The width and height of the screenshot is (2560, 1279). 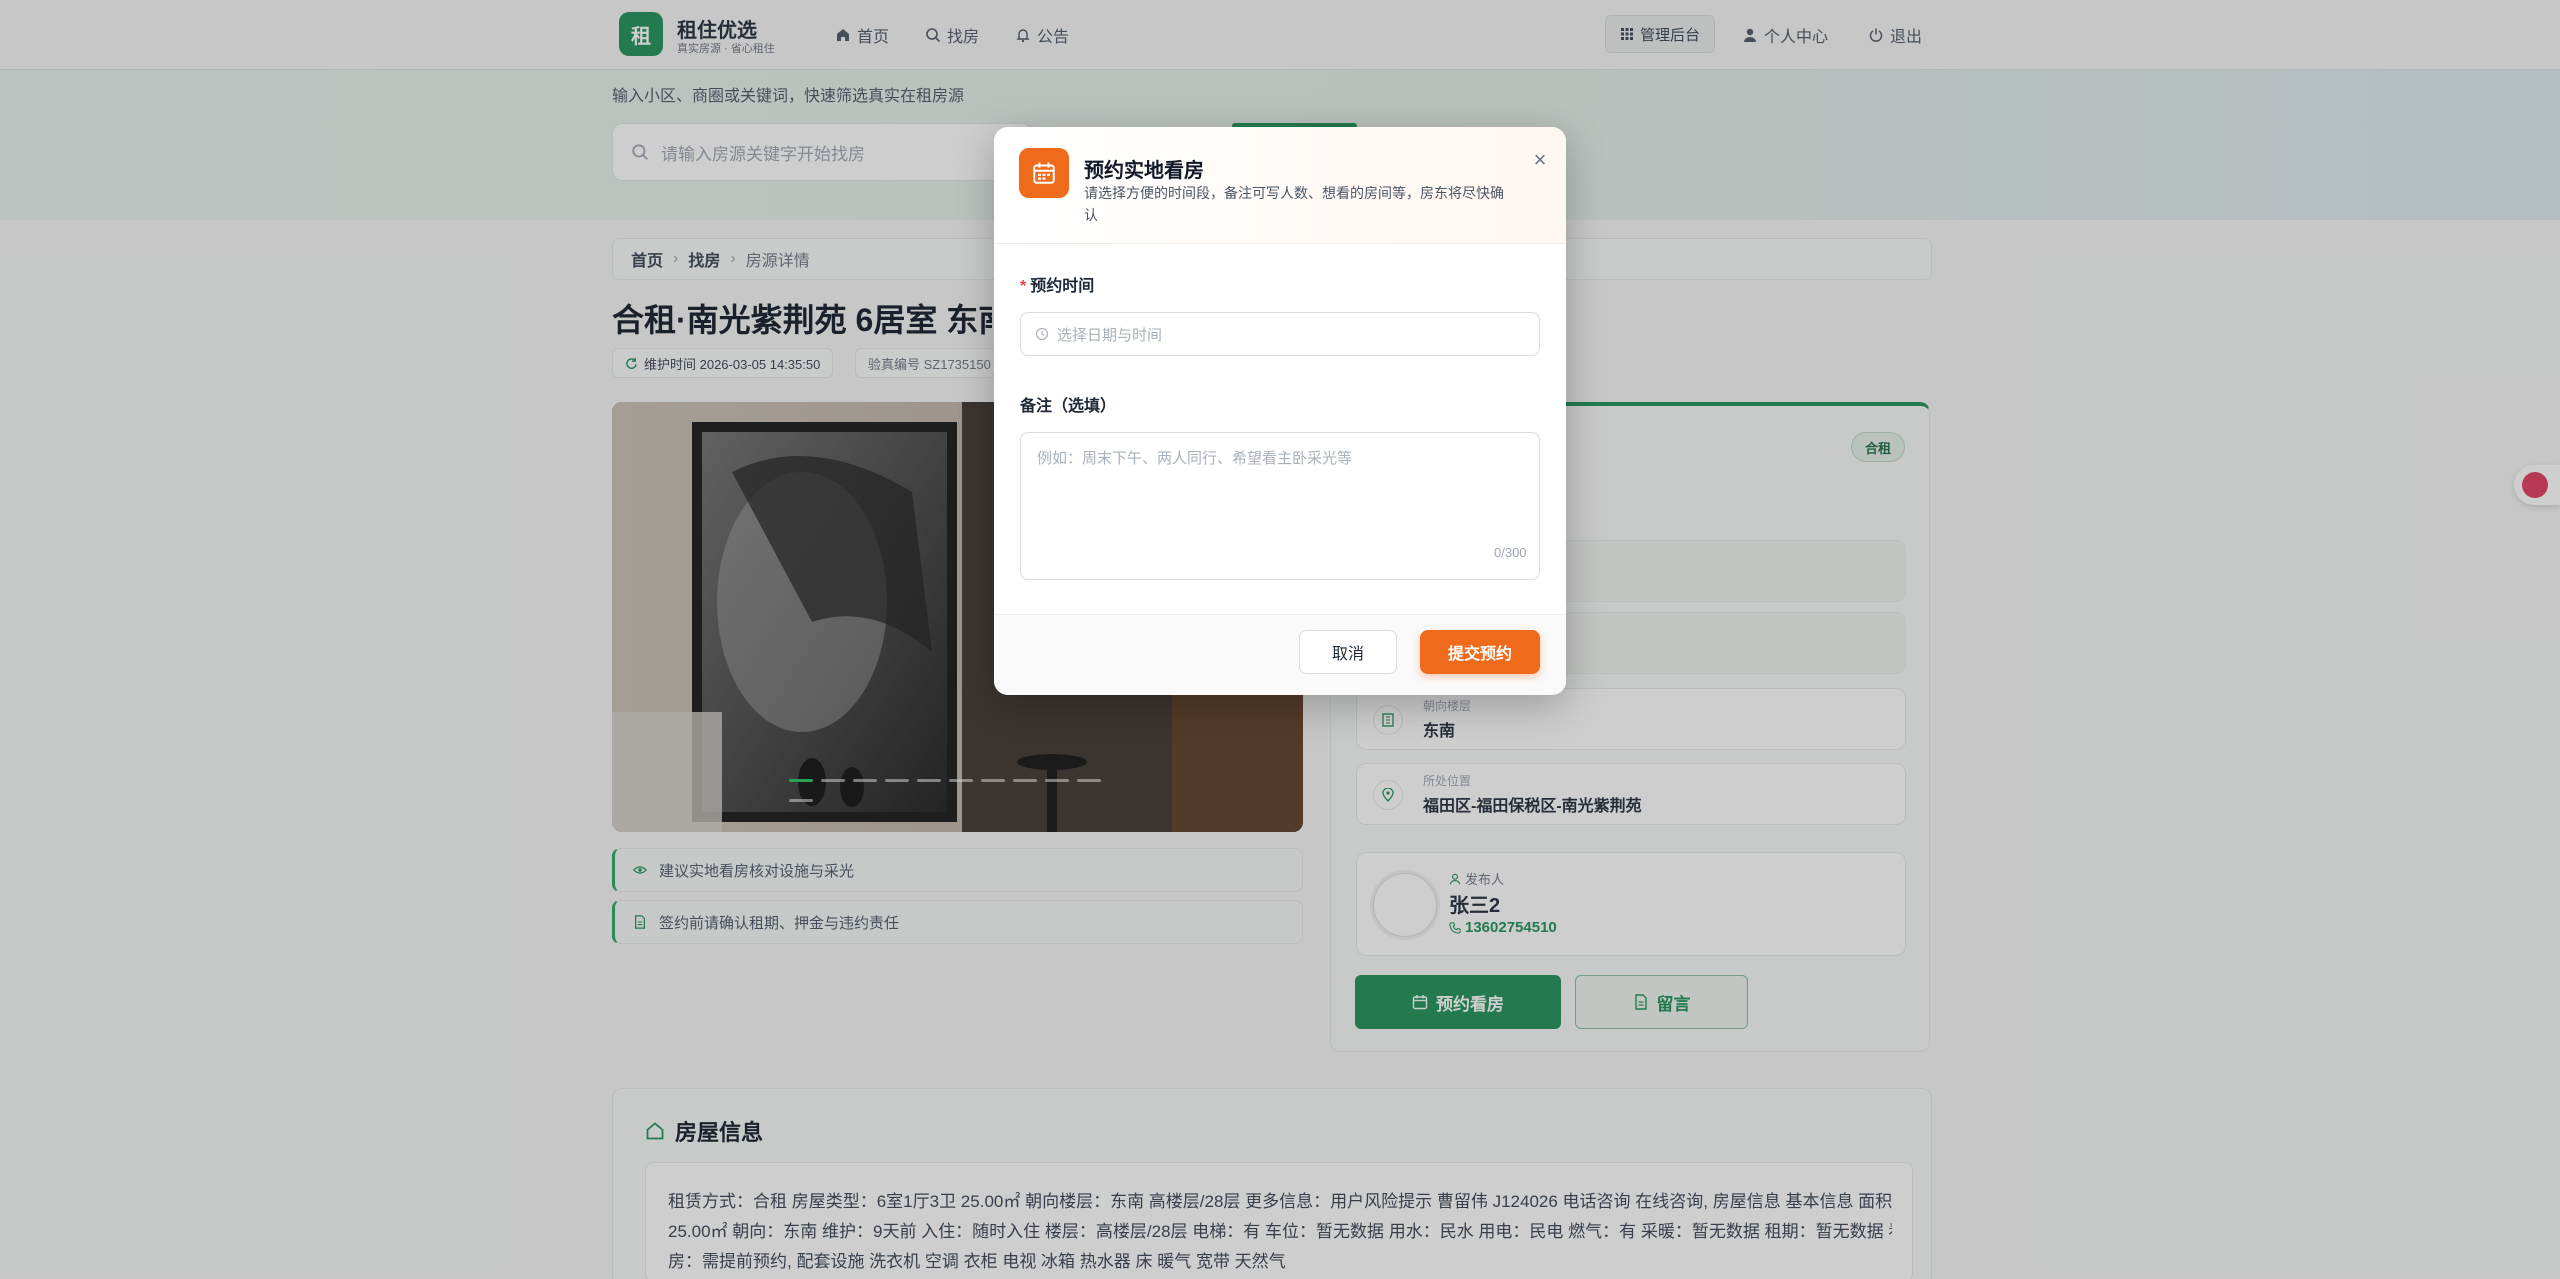 I want to click on modal-header: 预约实地看房 请选择方便的时间段，备注可写人数、想看的房间等，房东将尽快确认 ×, so click(x=1280, y=185).